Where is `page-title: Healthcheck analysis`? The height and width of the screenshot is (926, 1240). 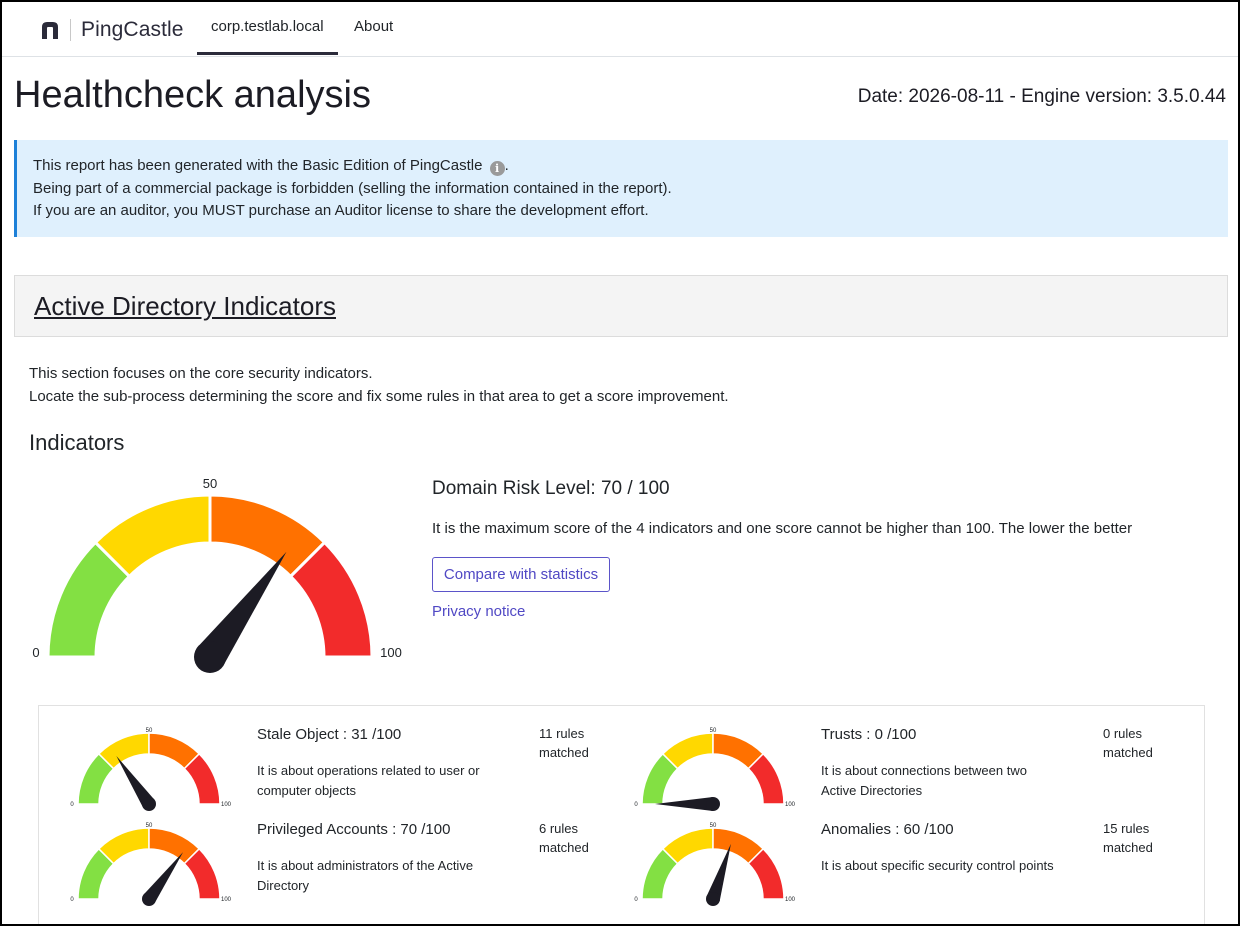 page-title: Healthcheck analysis is located at coordinates (192, 95).